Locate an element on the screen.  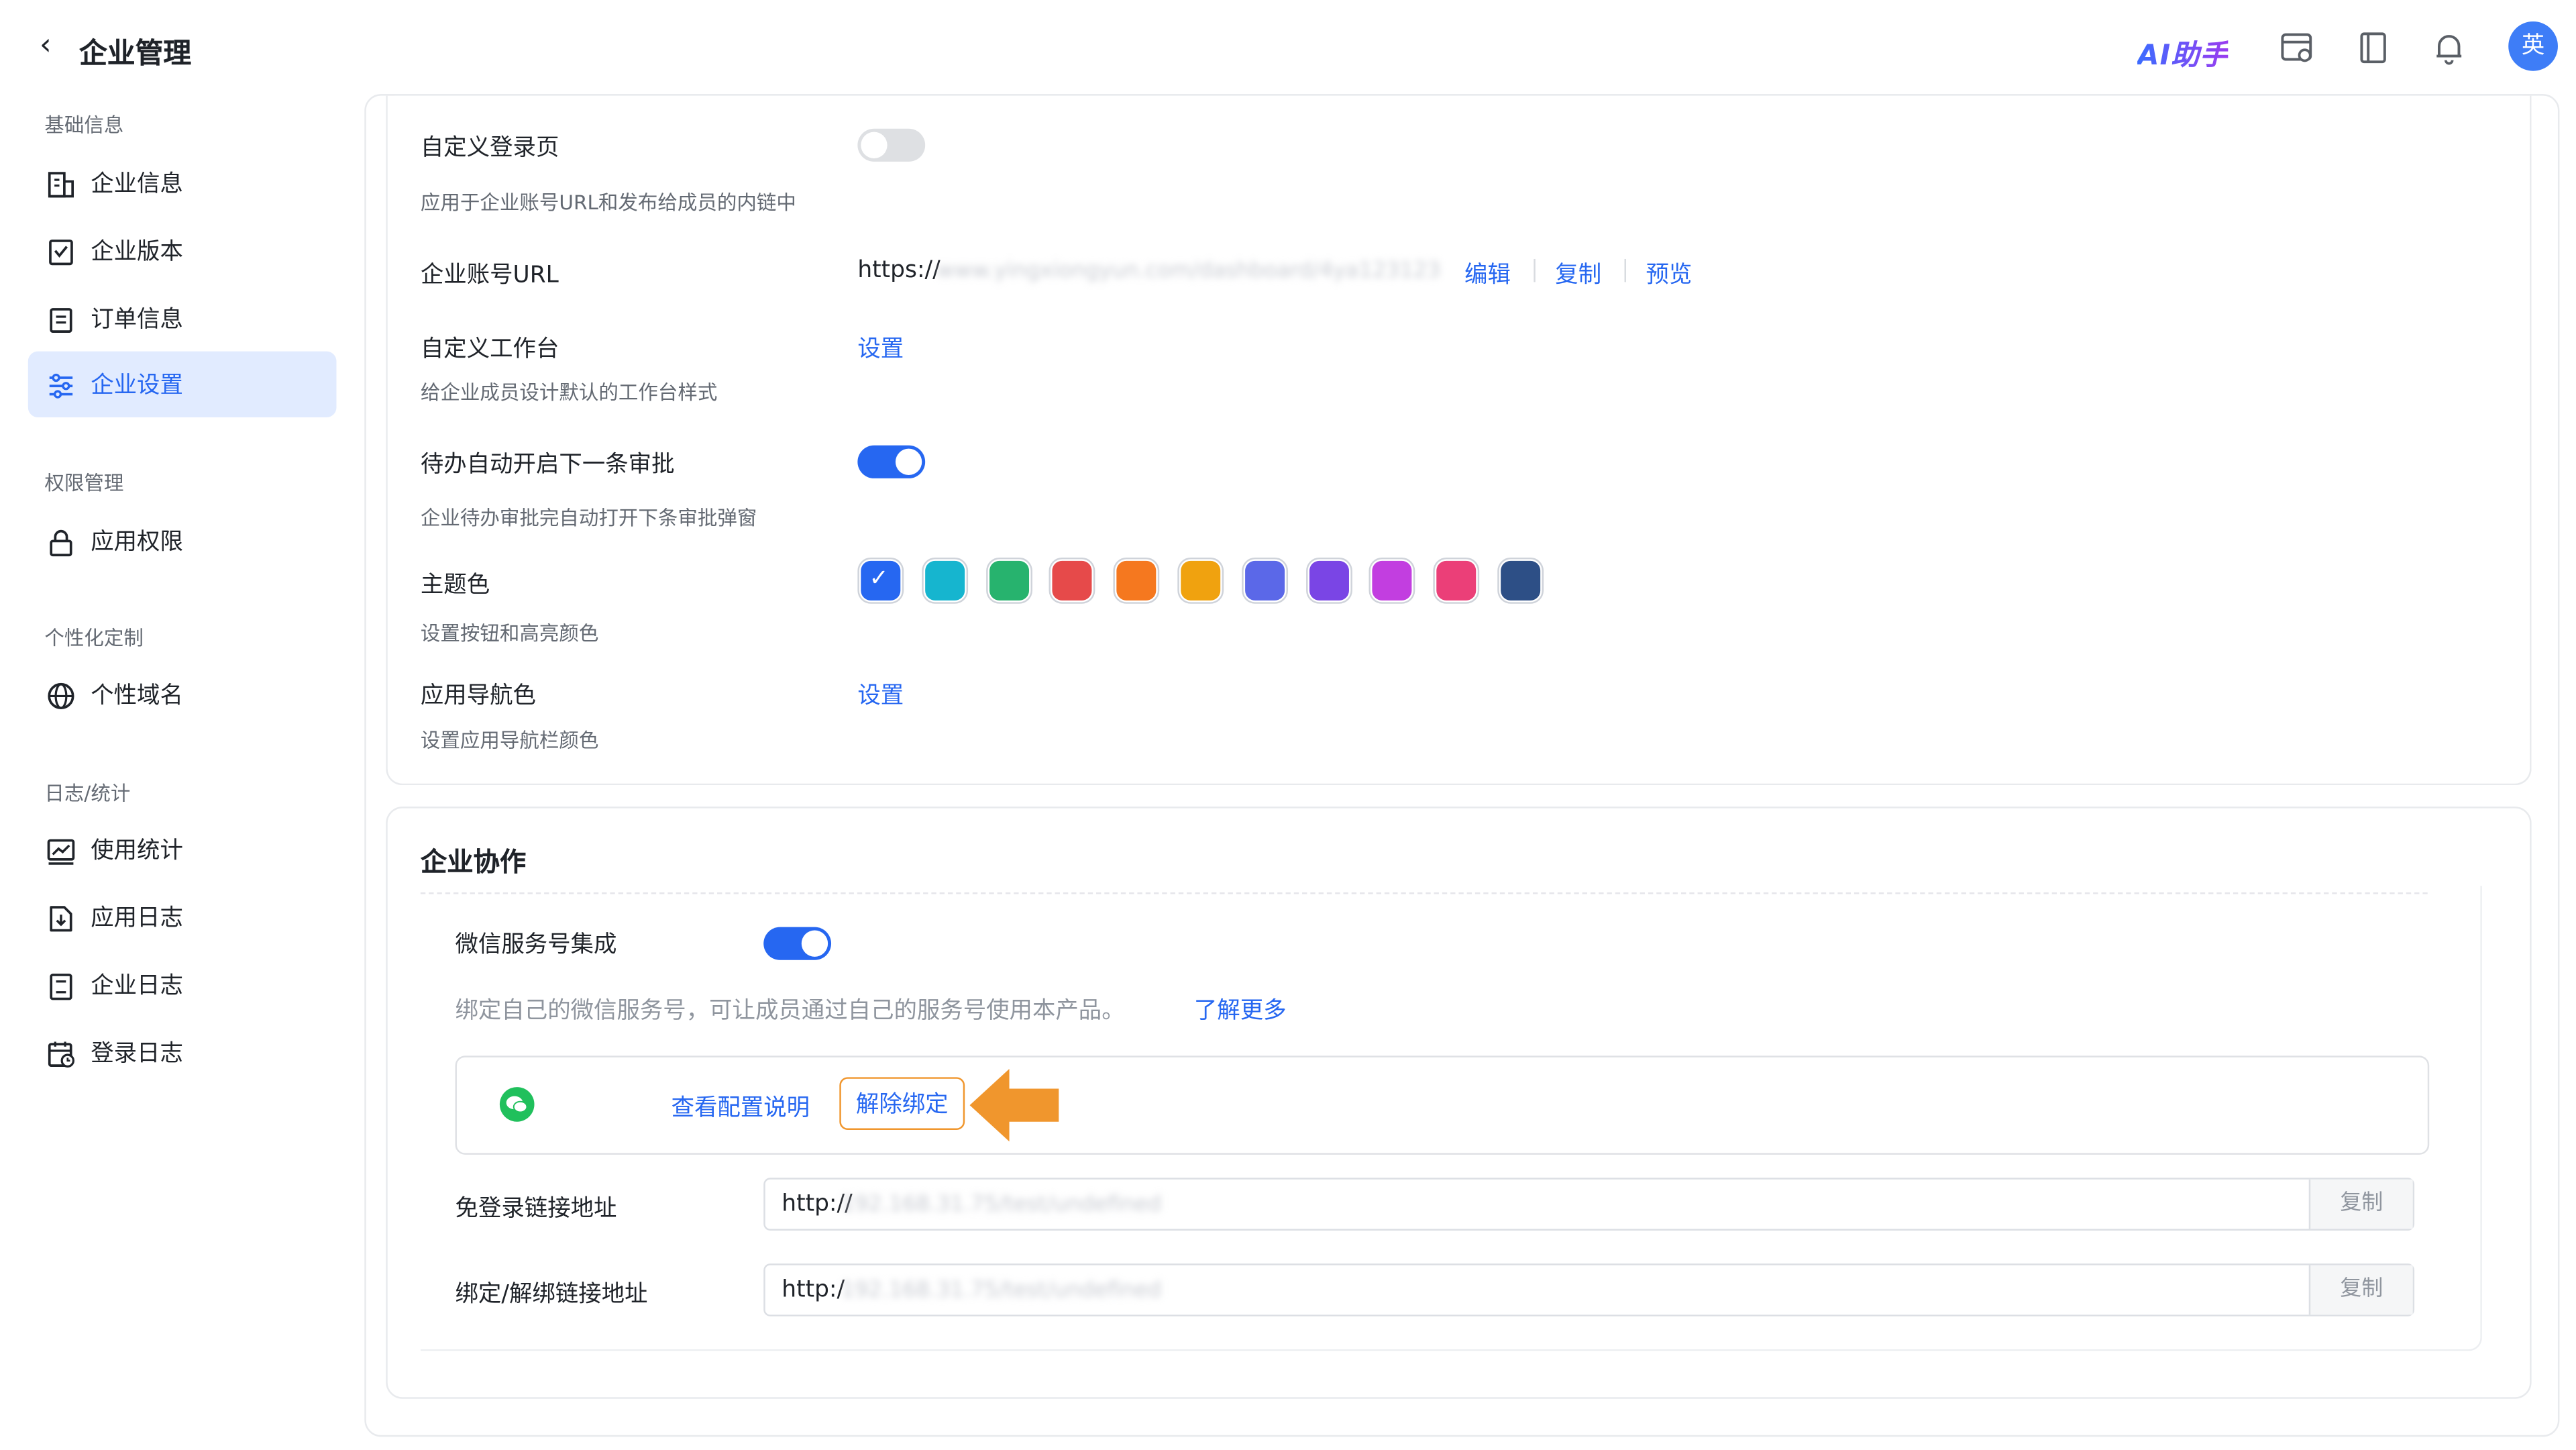
sidebar-item-label: 企业设置 is located at coordinates (137, 385).